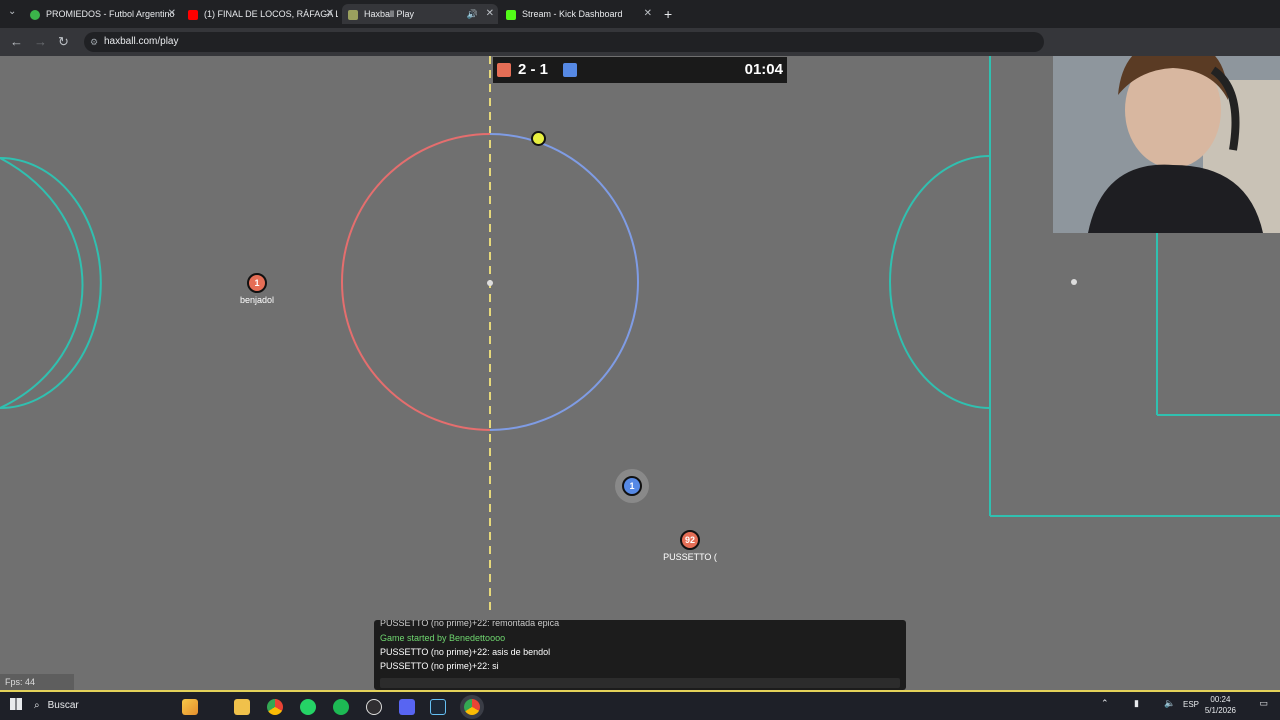  Describe the element at coordinates (1220, 705) in the screenshot. I see `taskbar-clock: 00:24 5/1/2026` at that location.